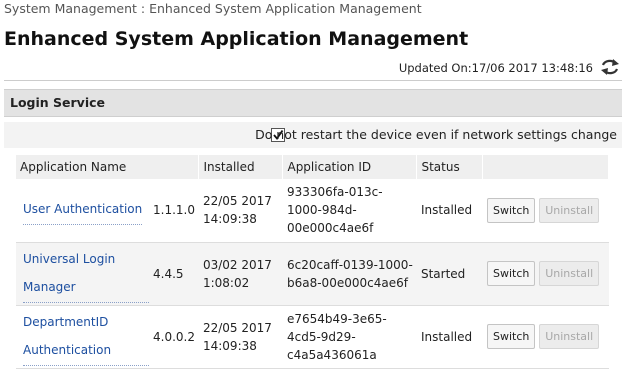 This screenshot has width=630, height=375. What do you see at coordinates (241, 167) in the screenshot?
I see `column-header-installed: Installed` at bounding box center [241, 167].